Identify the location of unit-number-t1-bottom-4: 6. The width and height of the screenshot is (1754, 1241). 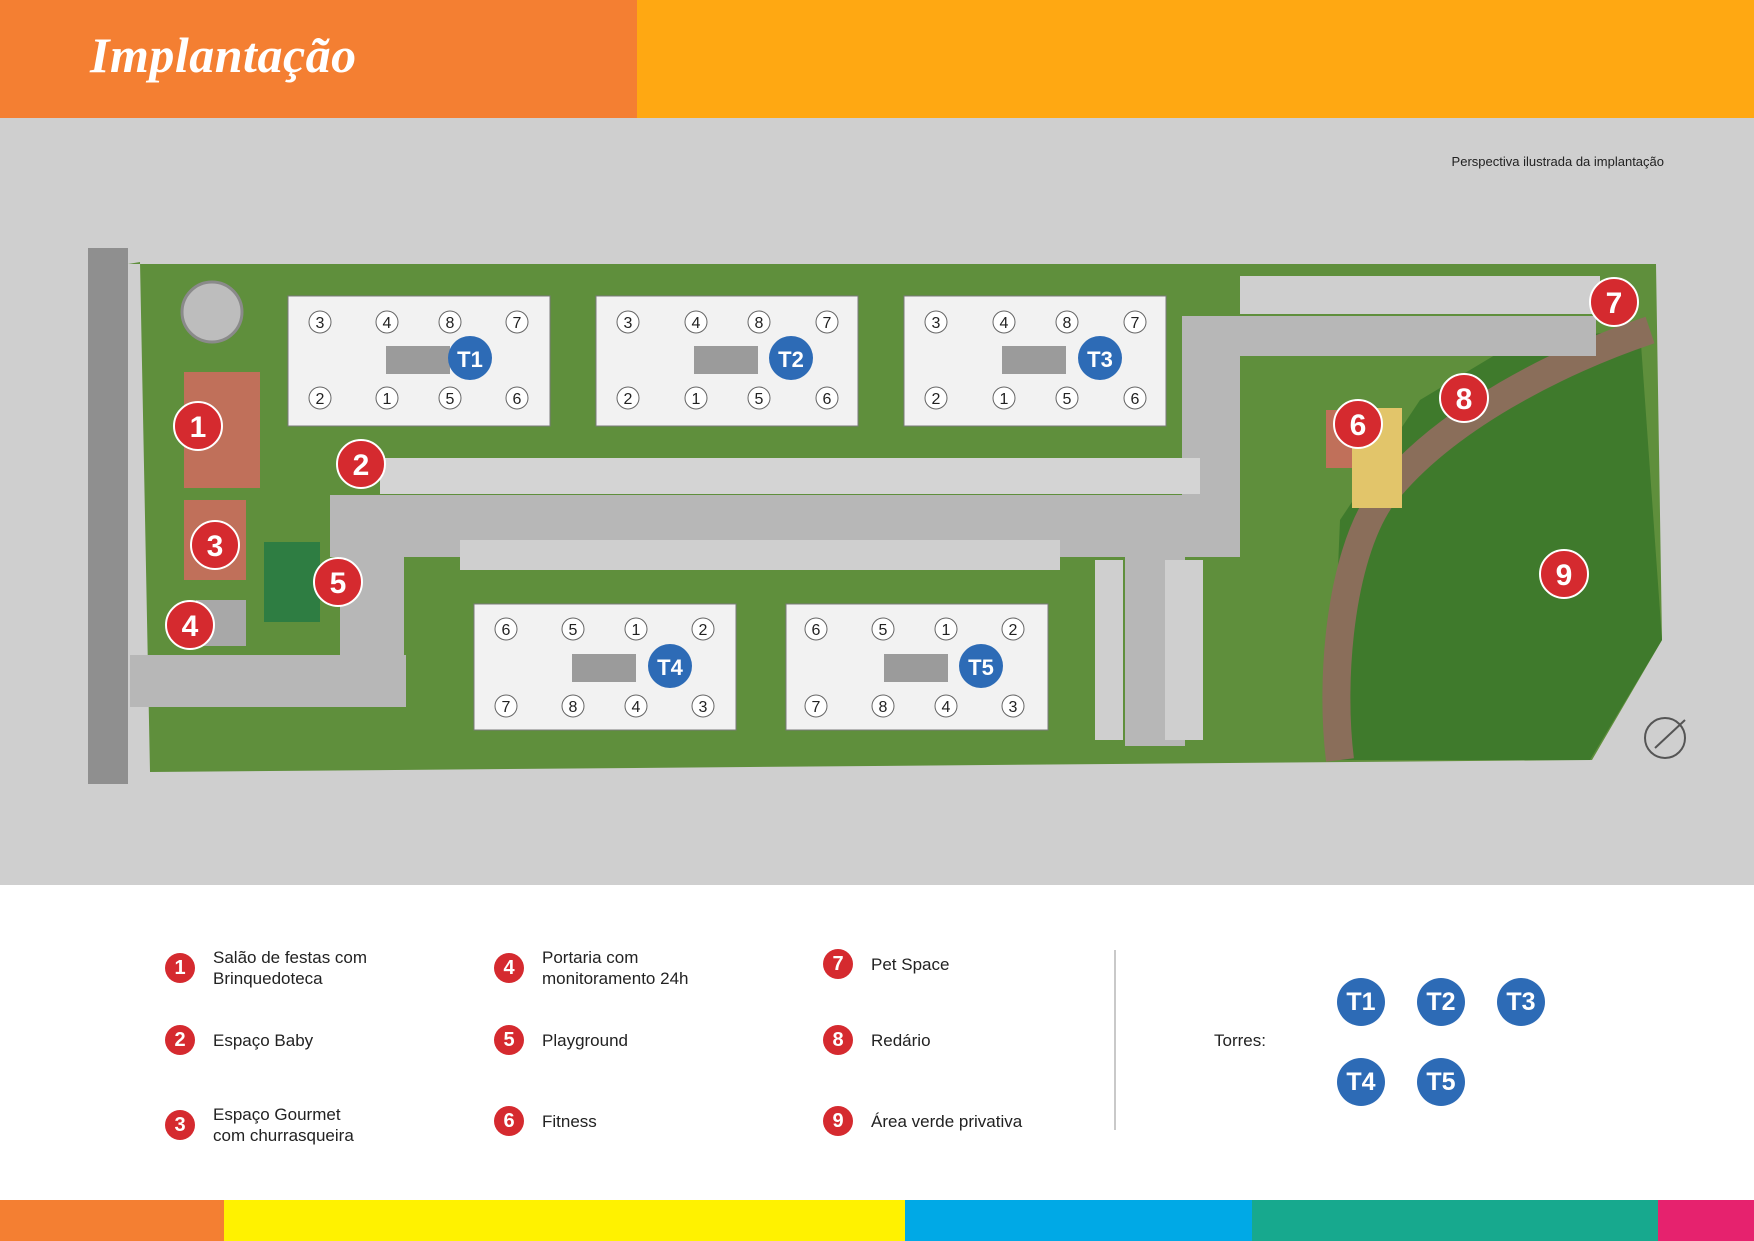
(517, 398).